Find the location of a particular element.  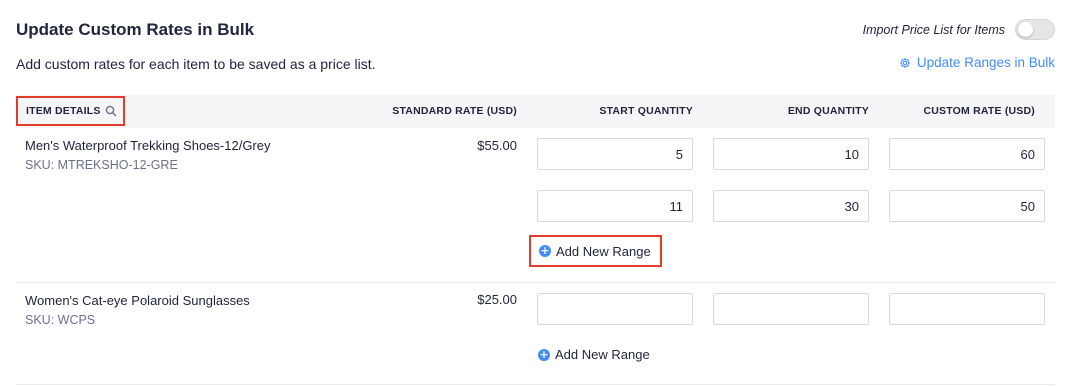

item-sku: SKU: WCPS is located at coordinates (60, 320).